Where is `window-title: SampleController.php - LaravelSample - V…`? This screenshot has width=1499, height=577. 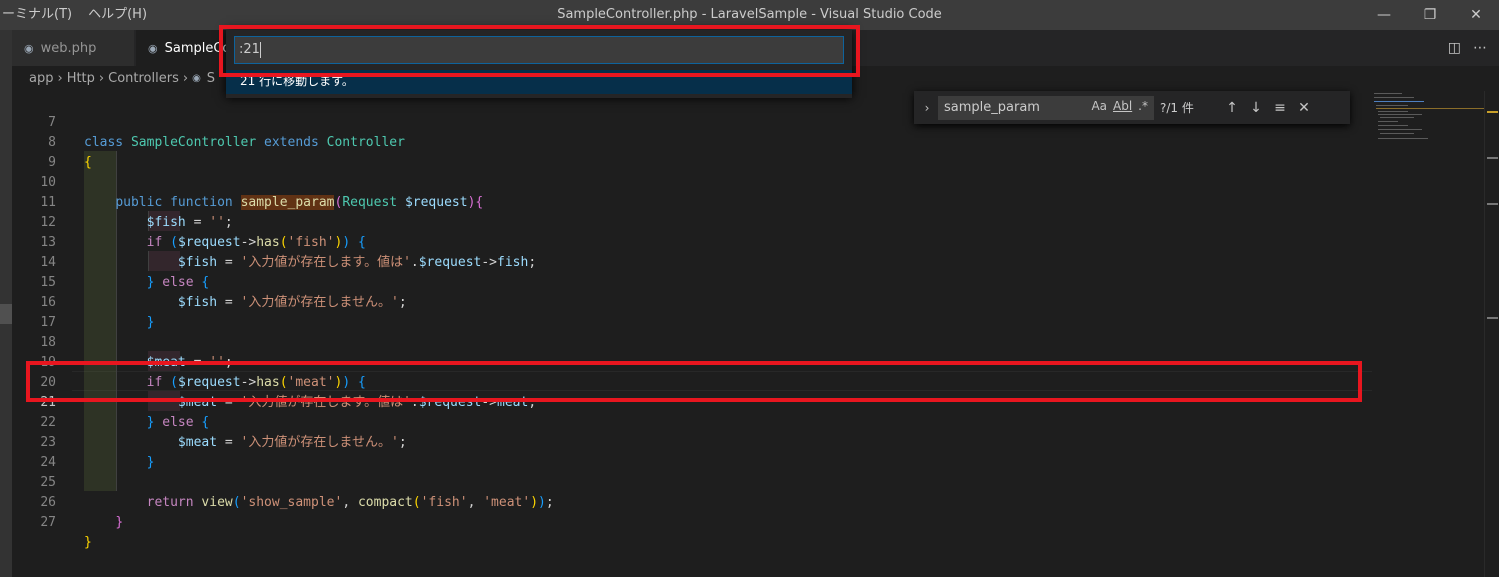 window-title: SampleController.php - LaravelSample - V… is located at coordinates (749, 14).